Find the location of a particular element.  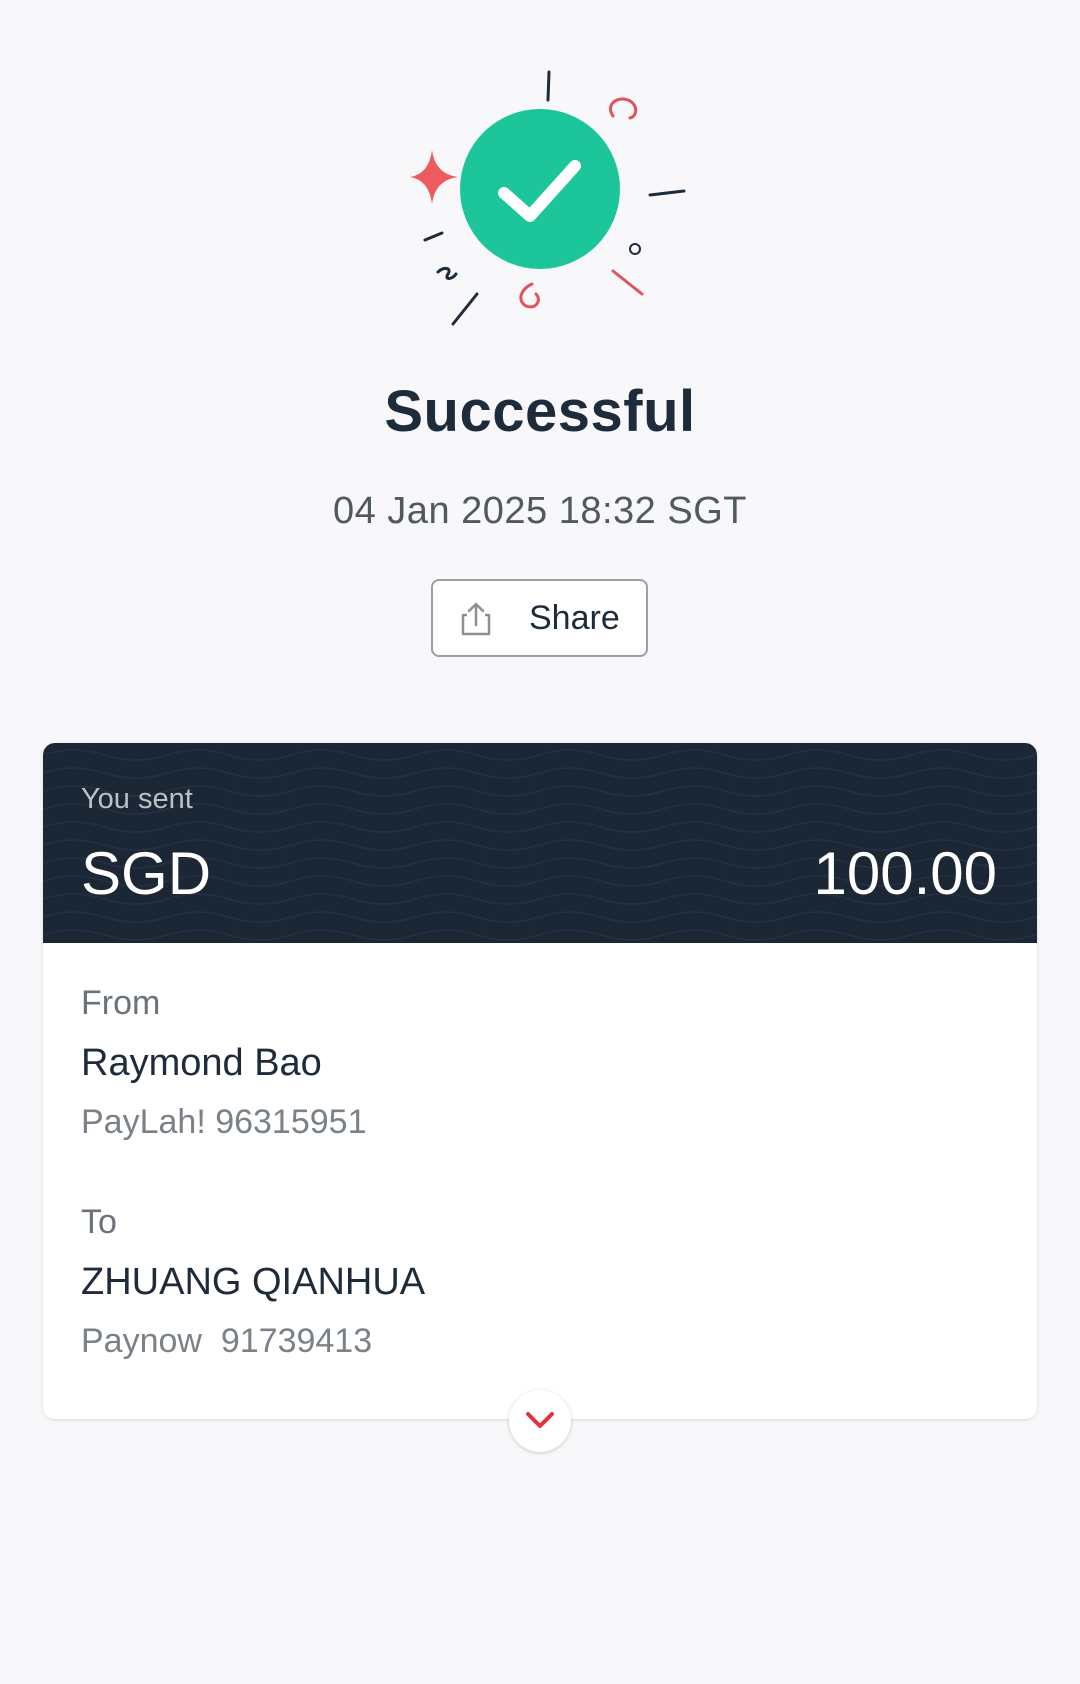

currency-code: SGD is located at coordinates (146, 873).